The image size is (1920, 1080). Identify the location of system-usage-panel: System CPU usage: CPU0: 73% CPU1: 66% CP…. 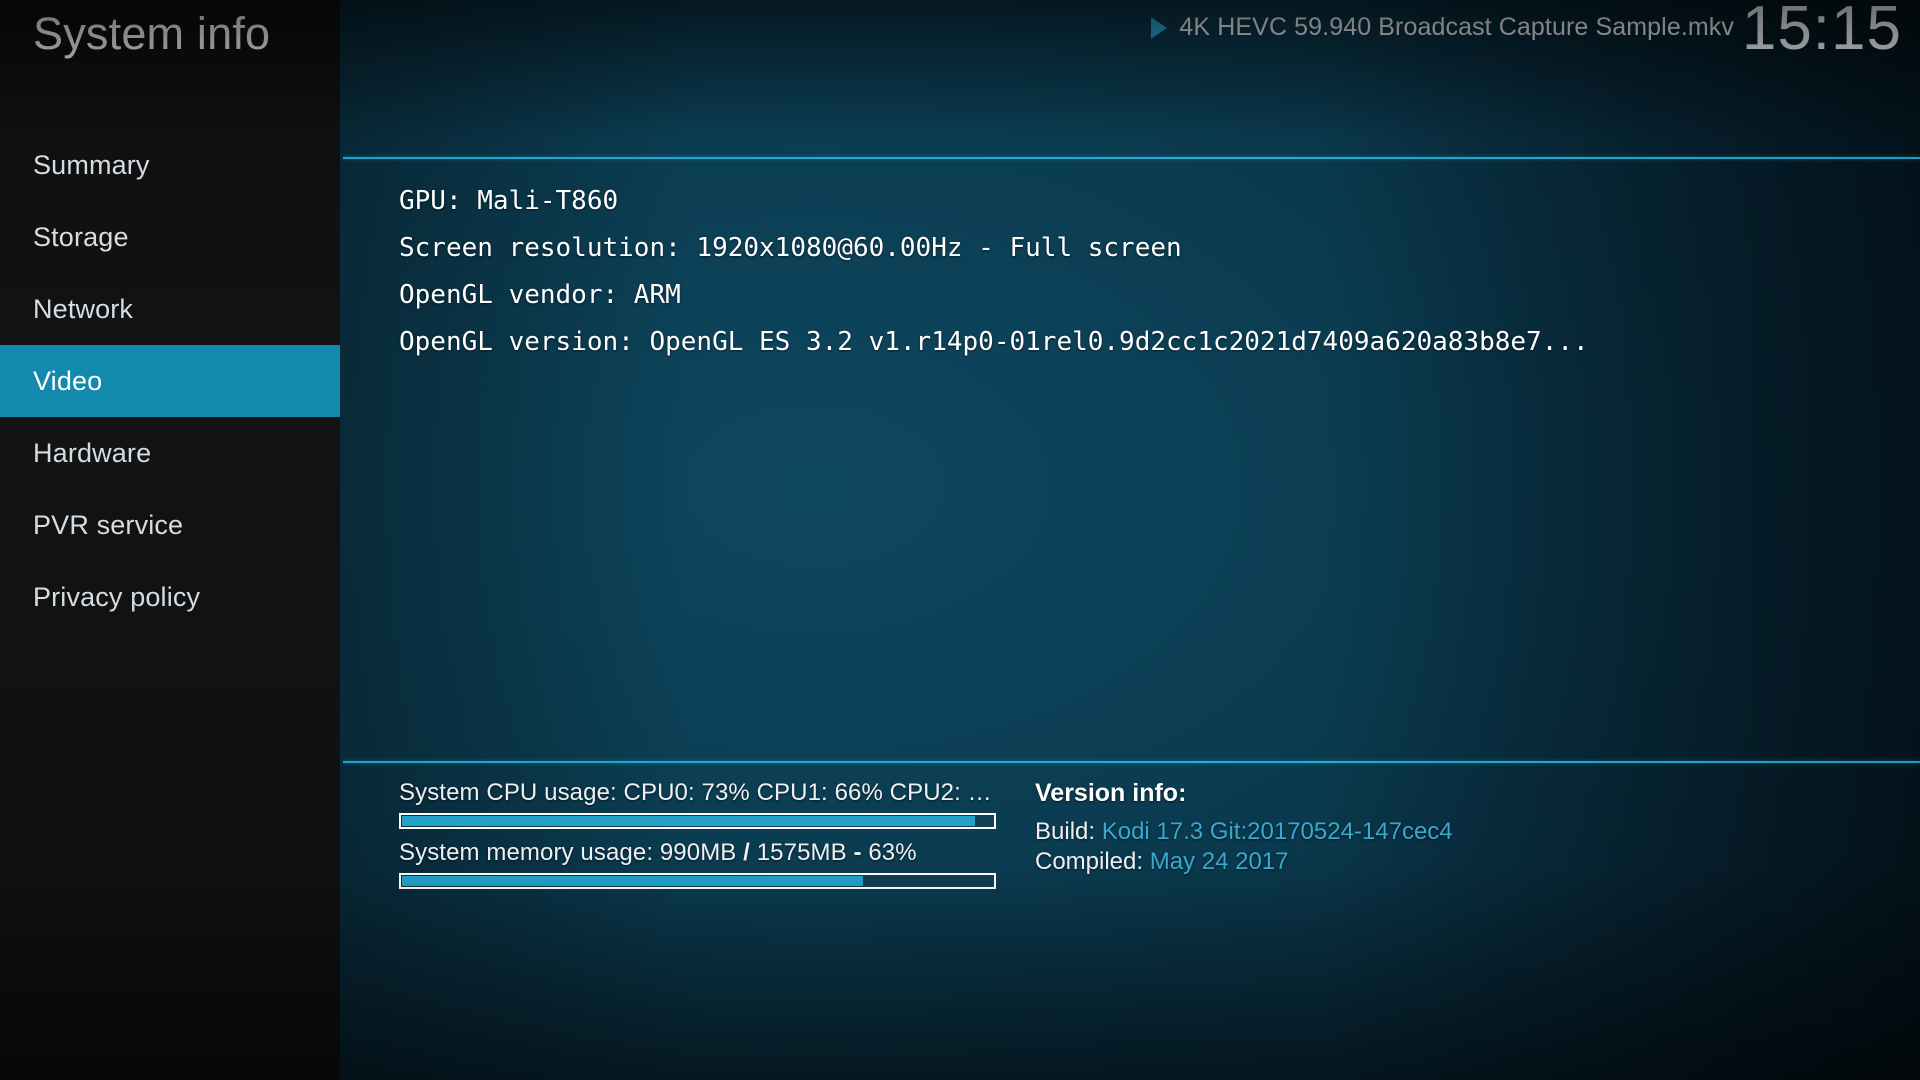
(699, 839).